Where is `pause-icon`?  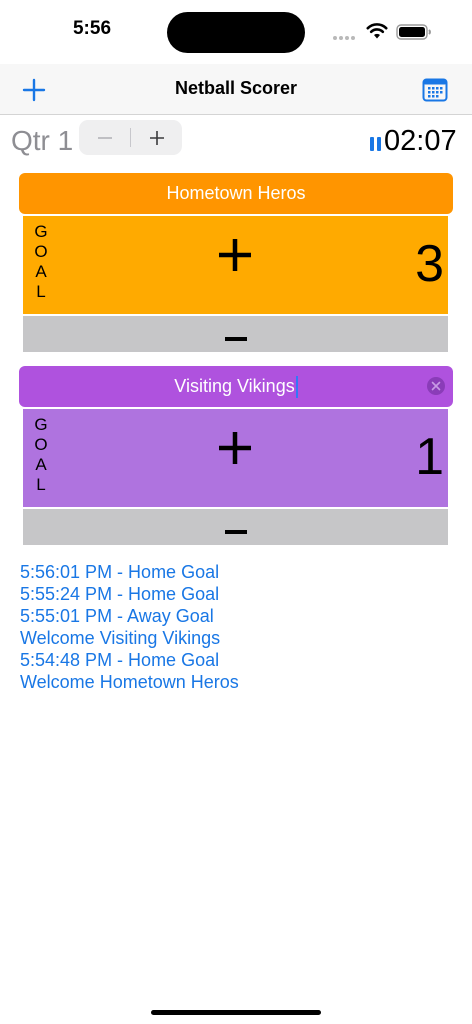
pause-icon is located at coordinates (375, 144).